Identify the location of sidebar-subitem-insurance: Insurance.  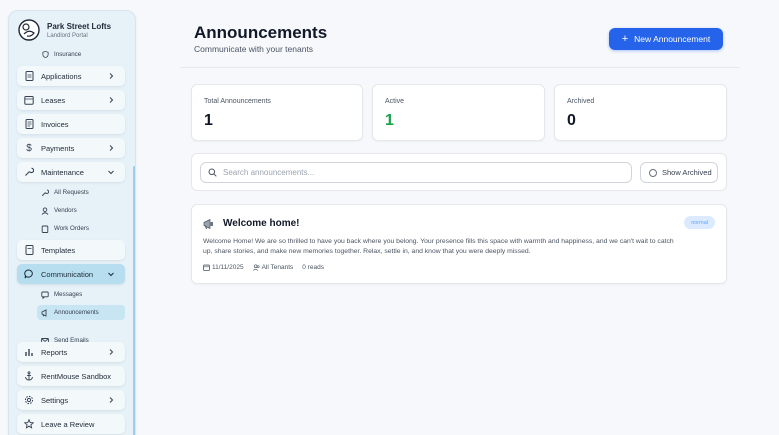
(81, 54).